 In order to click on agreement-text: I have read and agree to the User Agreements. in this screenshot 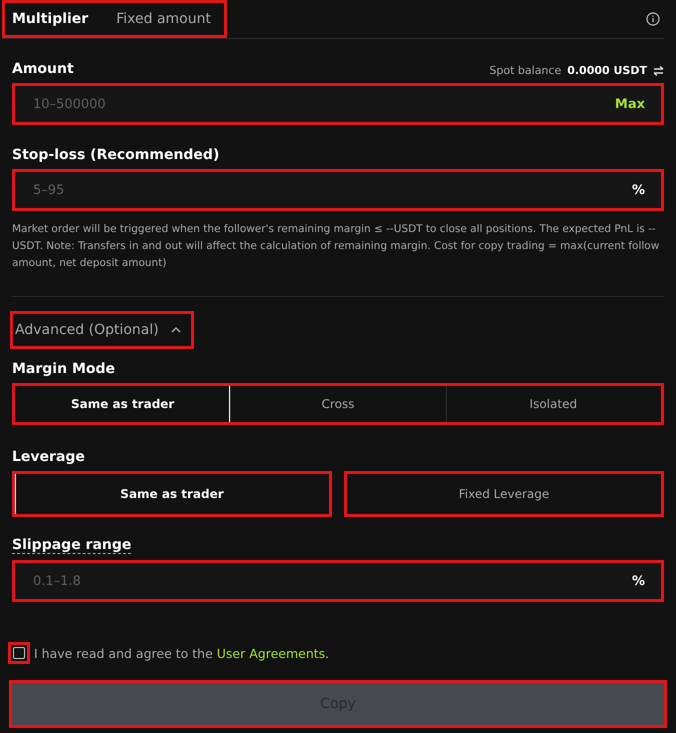, I will do `click(182, 653)`.